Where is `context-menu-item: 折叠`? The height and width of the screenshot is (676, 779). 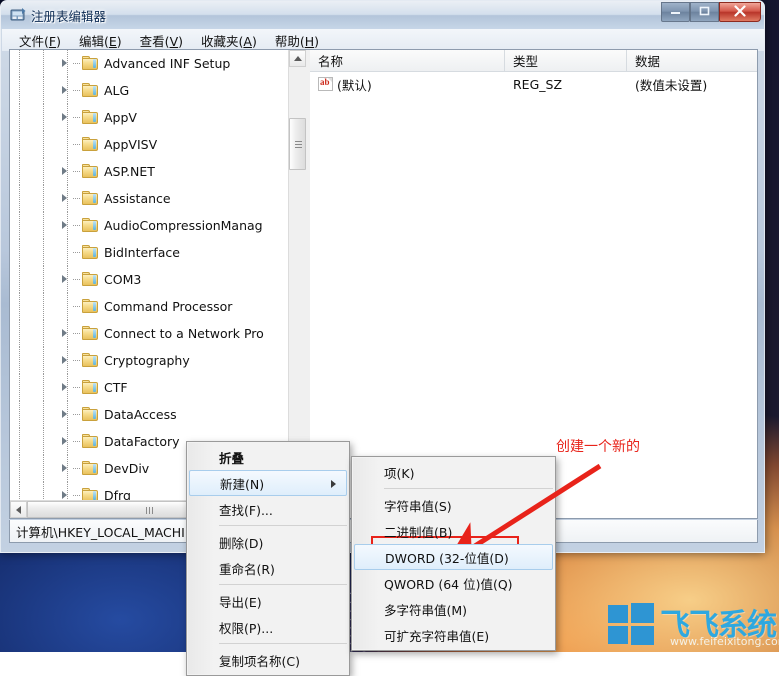
context-menu-item: 折叠 is located at coordinates (268, 457).